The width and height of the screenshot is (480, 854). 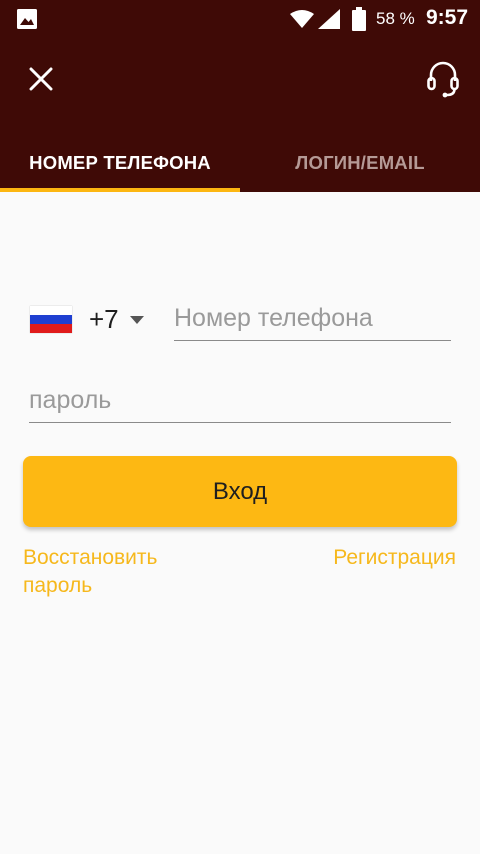 What do you see at coordinates (104, 318) in the screenshot?
I see `country-code: +7` at bounding box center [104, 318].